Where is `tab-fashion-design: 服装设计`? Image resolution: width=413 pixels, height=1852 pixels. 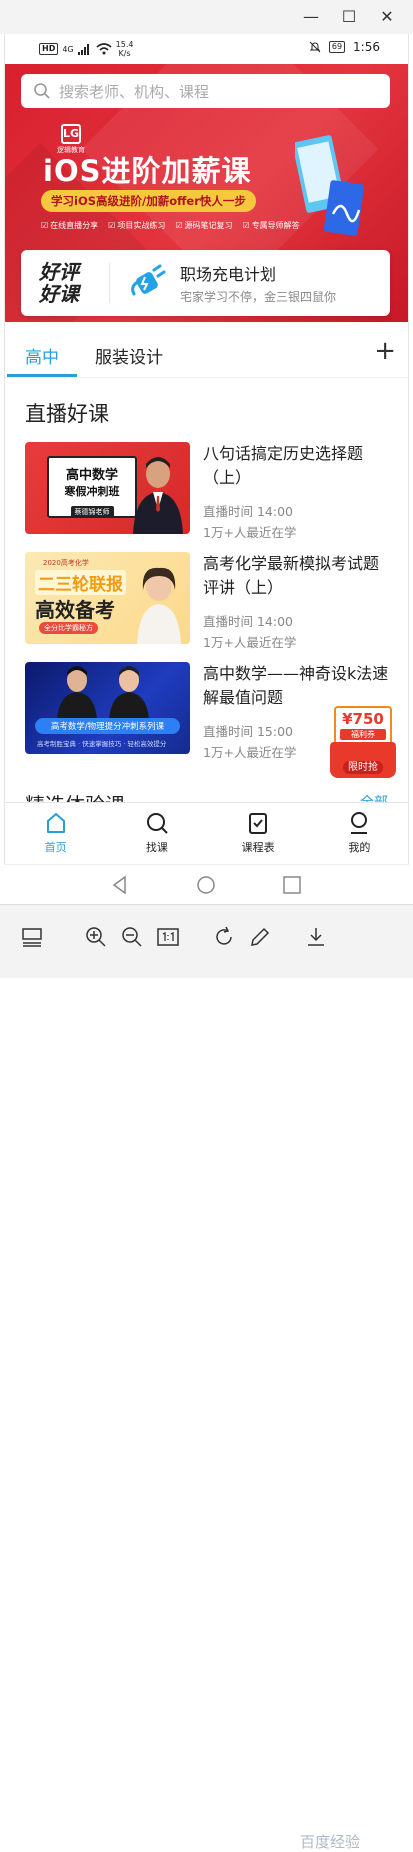
tab-fashion-design: 服装设计 is located at coordinates (129, 355).